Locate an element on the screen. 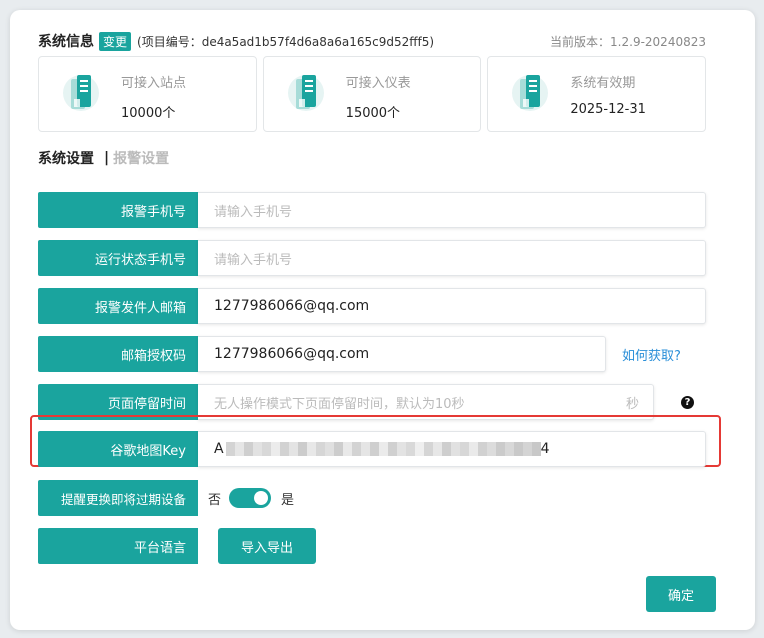 The image size is (764, 638). card-validity-label: 系统有效期 is located at coordinates (603, 83).